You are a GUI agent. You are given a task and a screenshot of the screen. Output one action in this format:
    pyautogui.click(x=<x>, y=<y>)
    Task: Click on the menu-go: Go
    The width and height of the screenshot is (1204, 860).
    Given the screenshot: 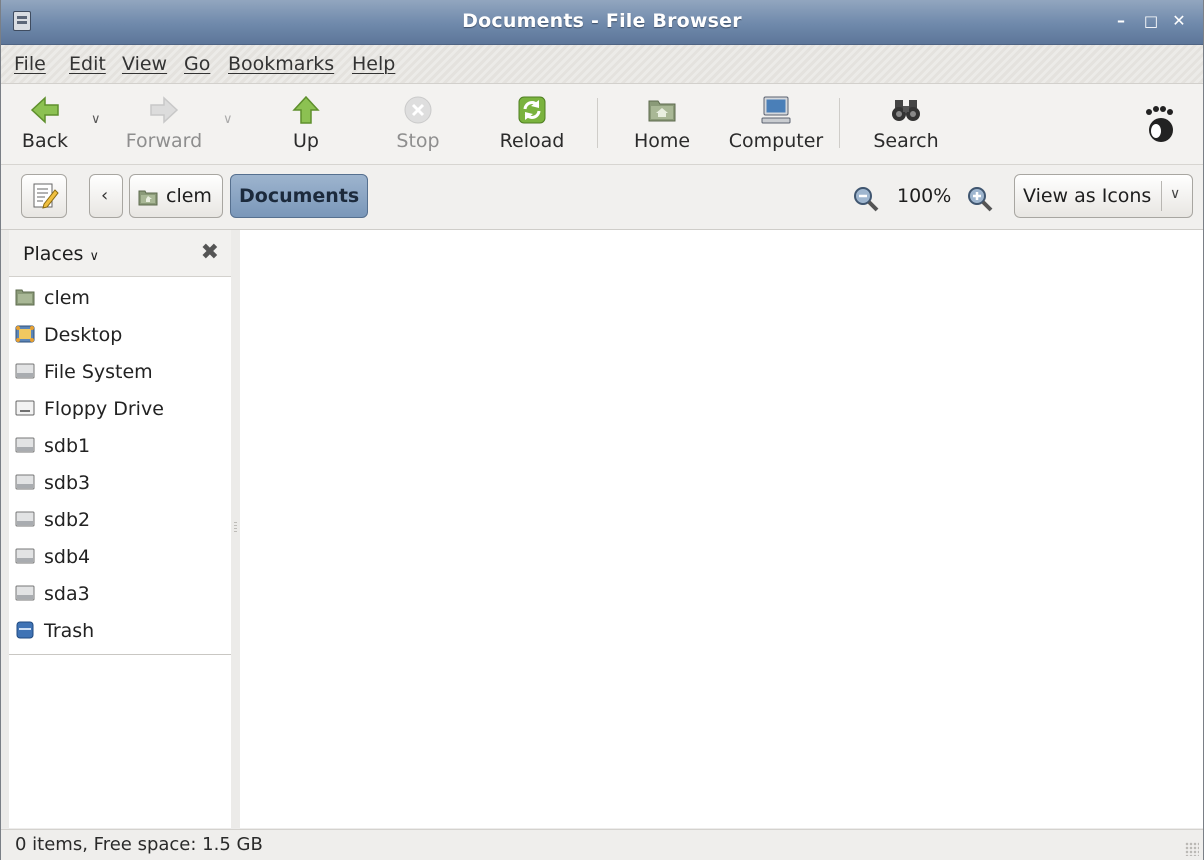 What is the action you would take?
    pyautogui.click(x=197, y=64)
    